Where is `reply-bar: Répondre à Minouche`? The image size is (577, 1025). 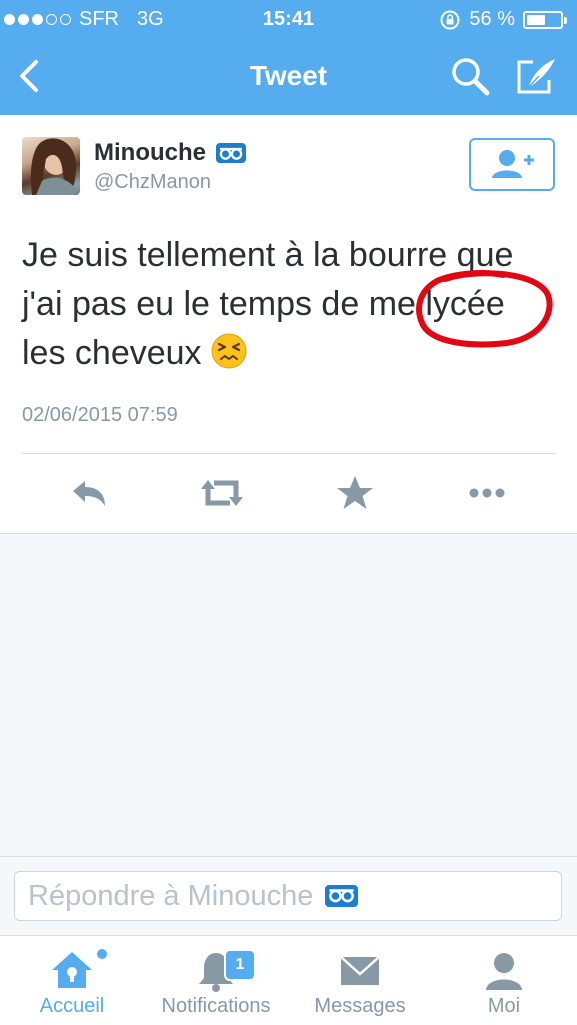
reply-bar: Répondre à Minouche is located at coordinates (288, 896).